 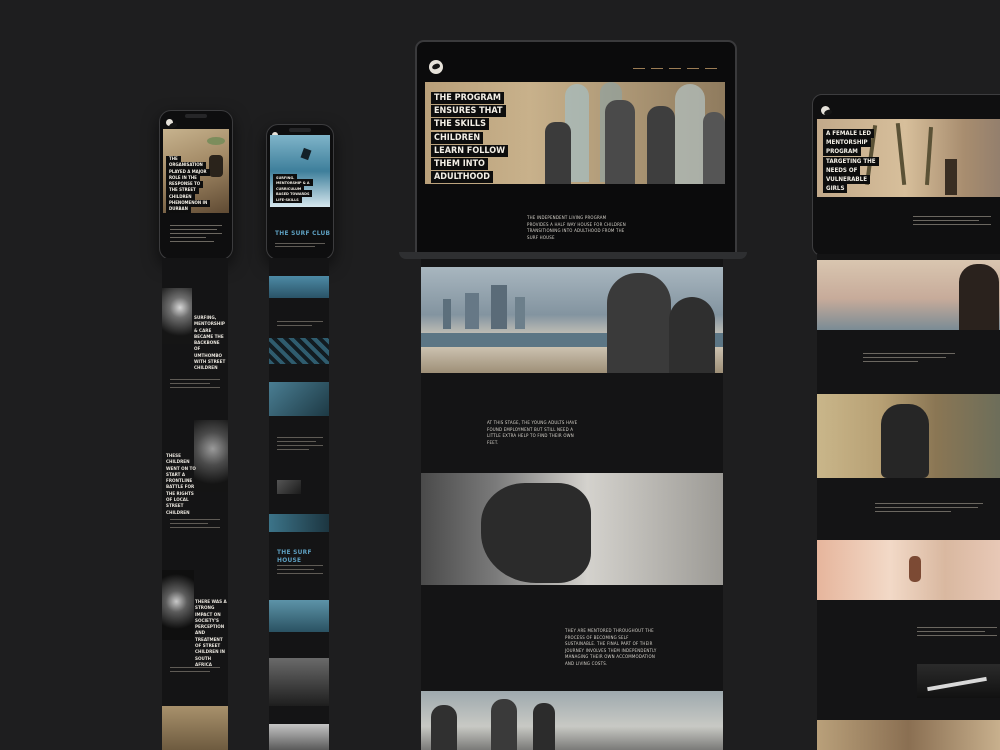 What do you see at coordinates (952, 220) in the screenshot?
I see `tablet-body` at bounding box center [952, 220].